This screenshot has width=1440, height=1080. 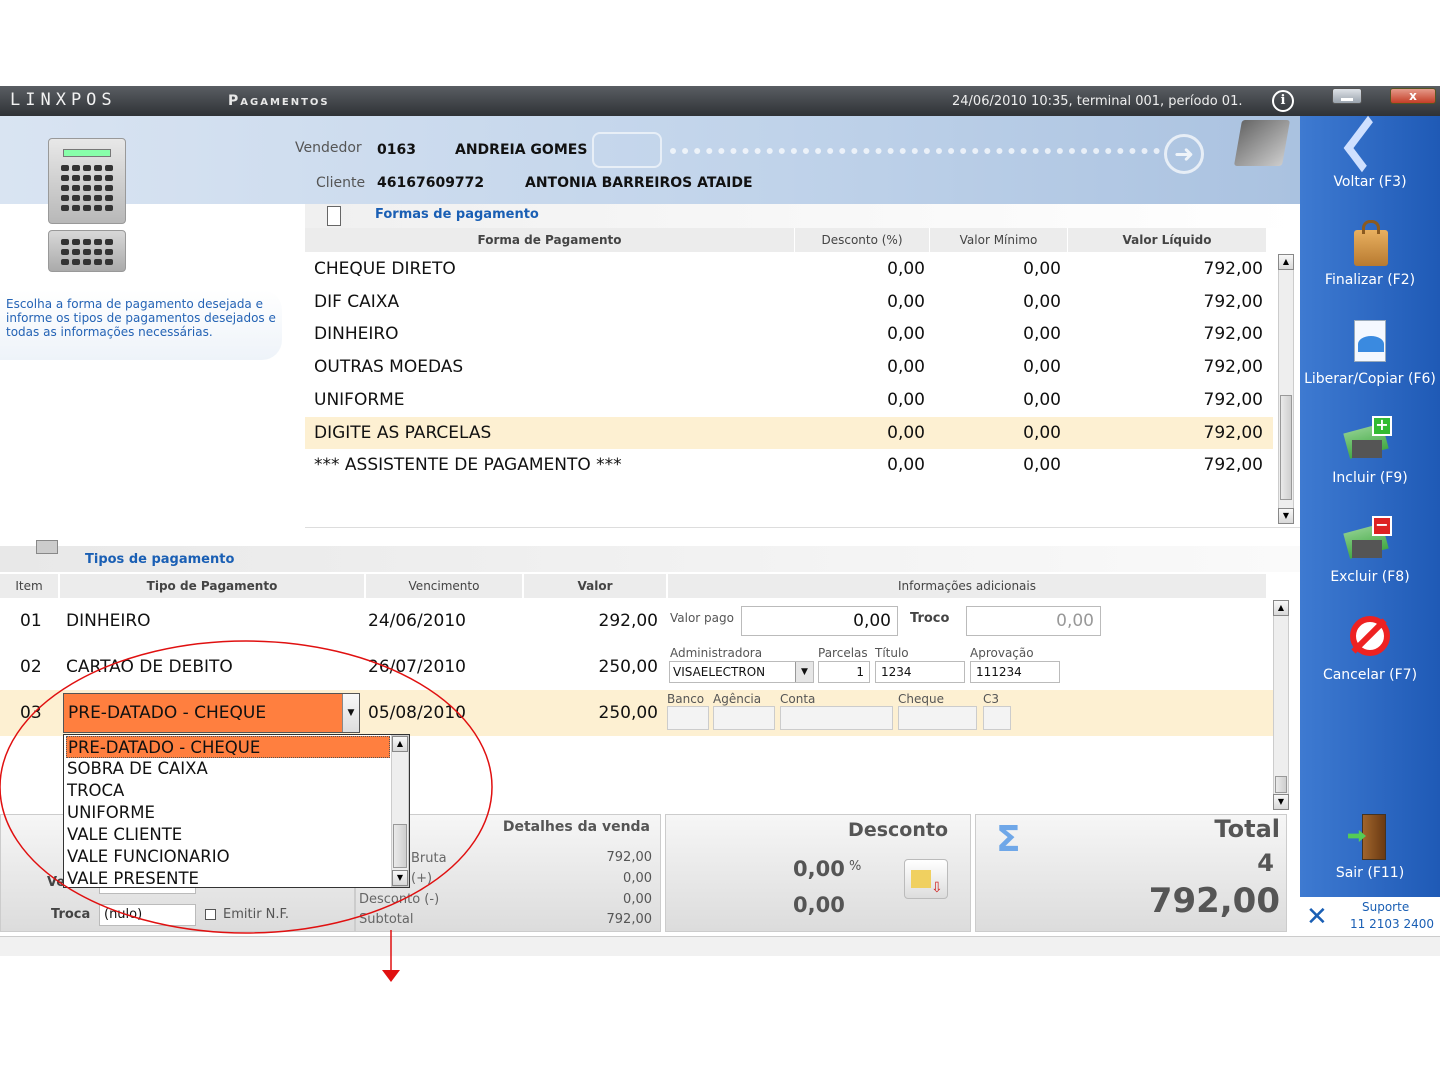 I want to click on banco-label: Banco, so click(x=686, y=699).